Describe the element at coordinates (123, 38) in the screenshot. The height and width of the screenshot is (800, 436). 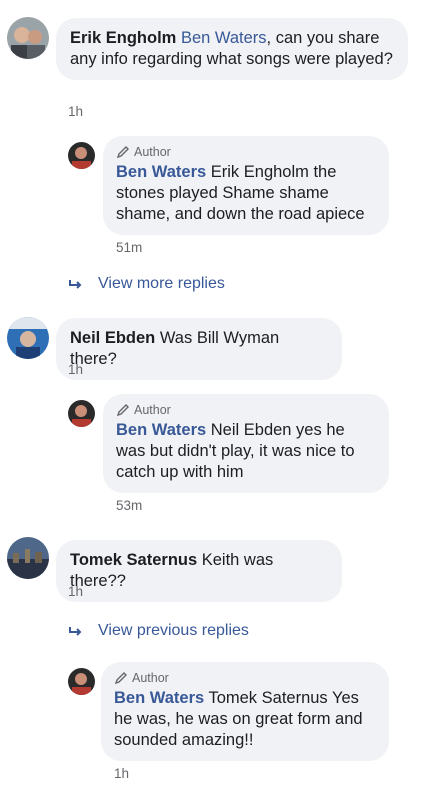
I see `commenter-name: Erik Engholm` at that location.